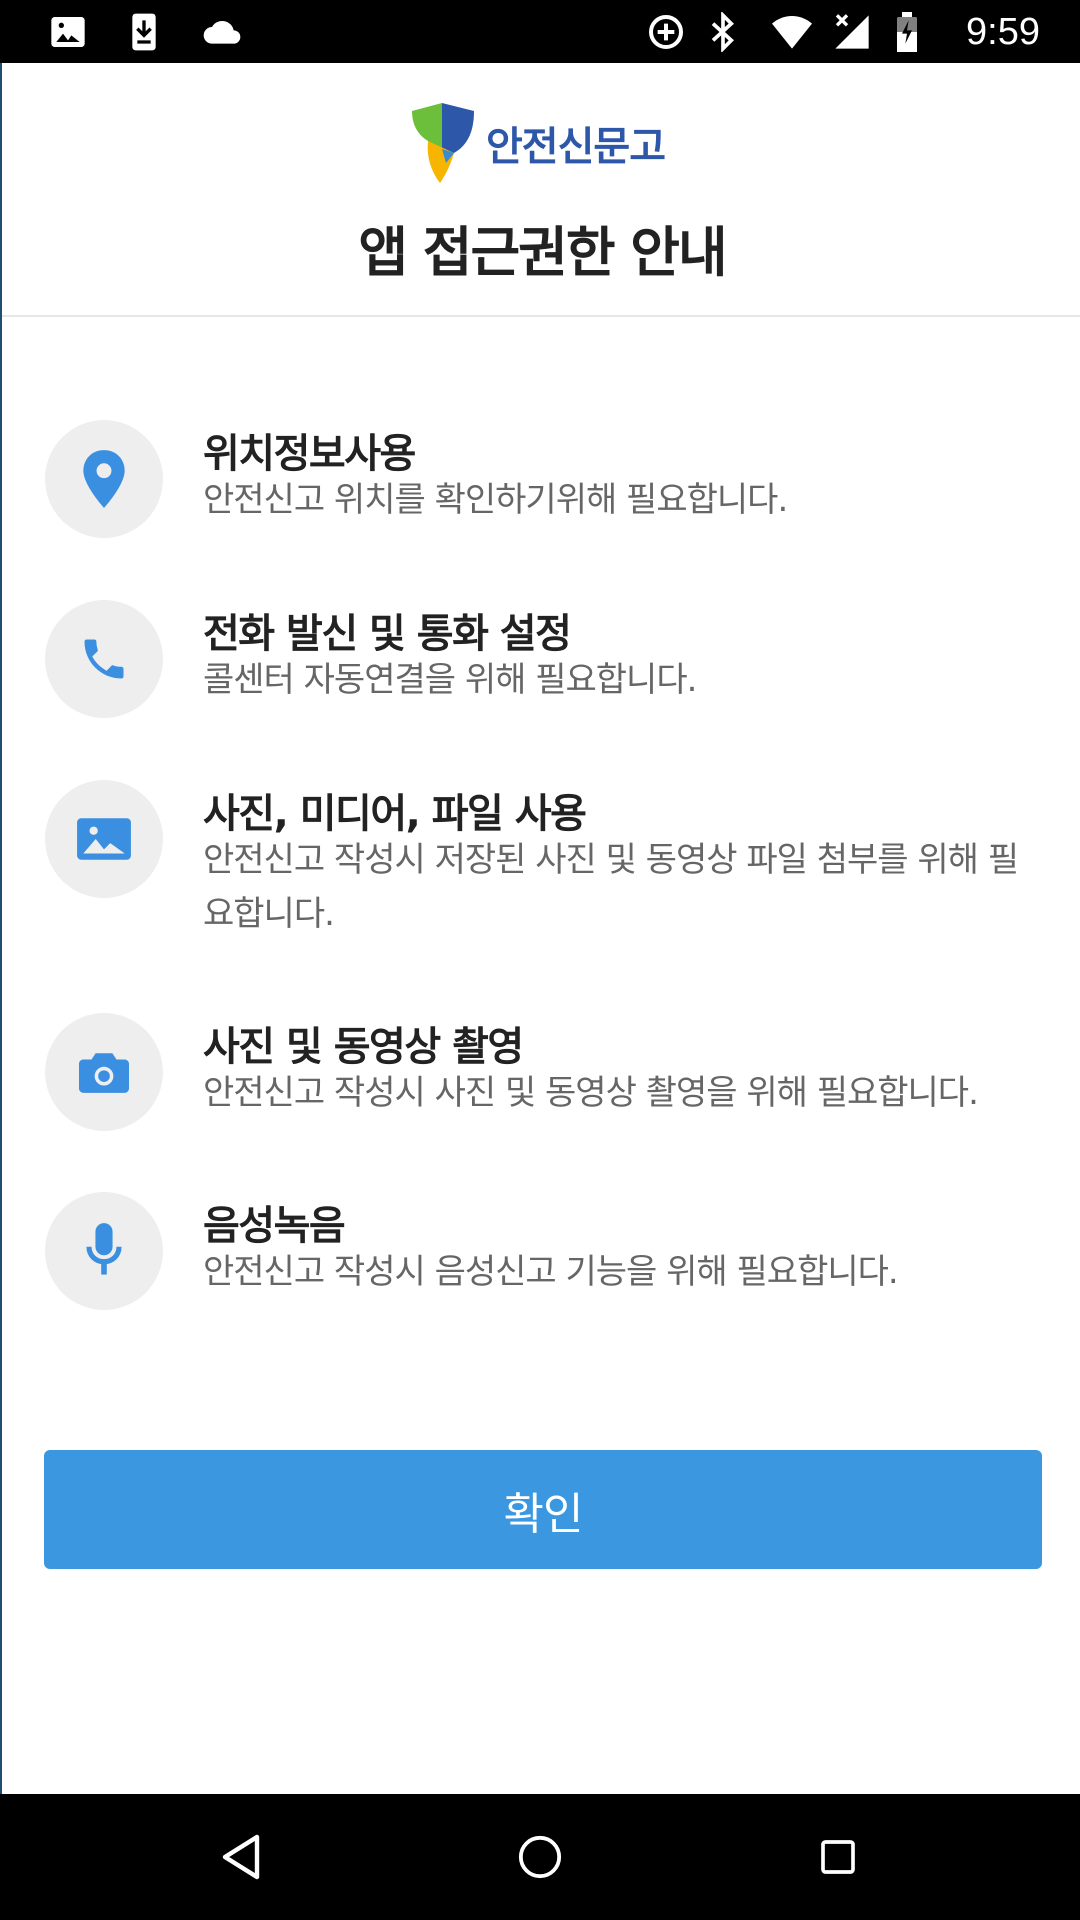 This screenshot has height=1920, width=1080. Describe the element at coordinates (395, 814) in the screenshot. I see `permission-title: 사진, 미디어, 파일 사용` at that location.